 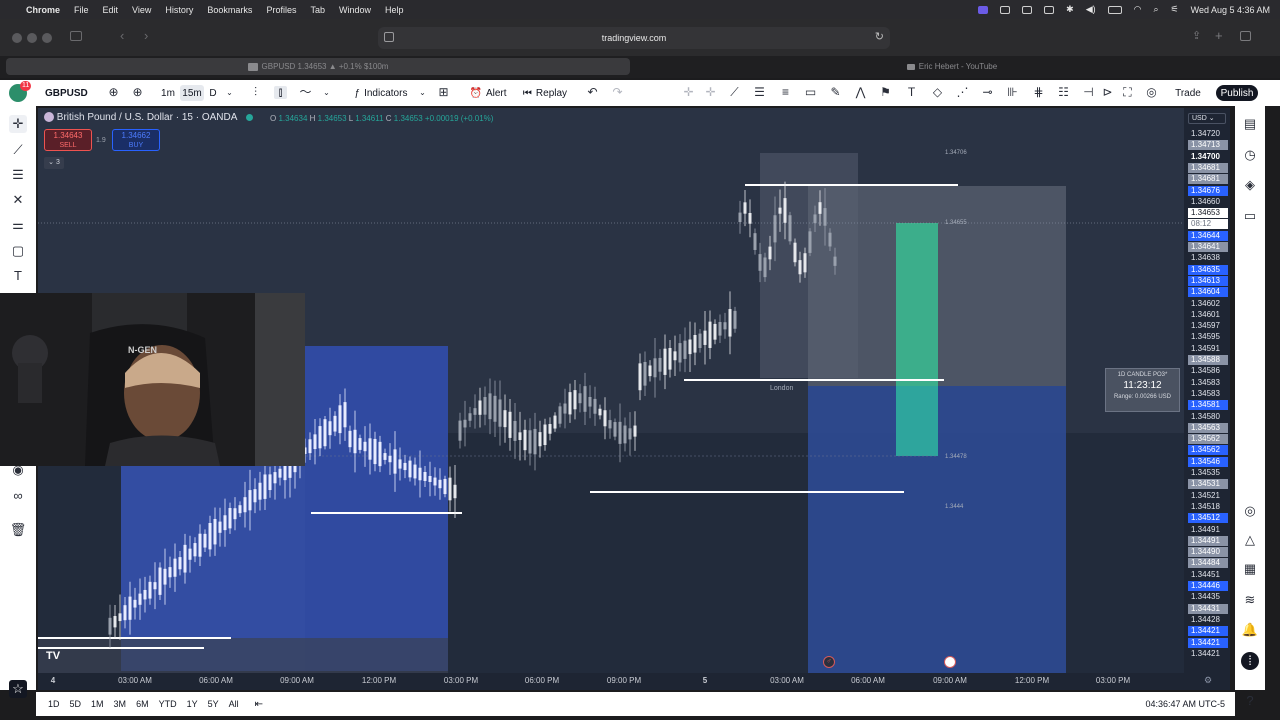 I want to click on menubar-clock: Wed Aug 5 4:36 AM, so click(x=1230, y=10).